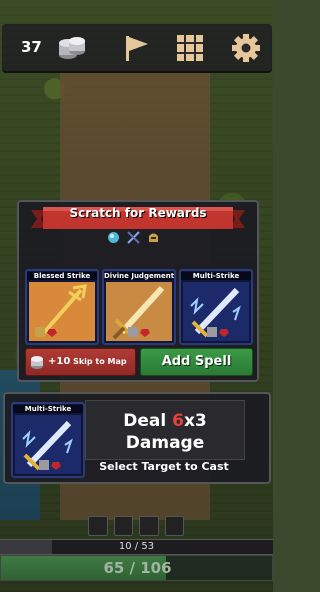  What do you see at coordinates (149, 526) in the screenshot?
I see `shield-status-icon` at bounding box center [149, 526].